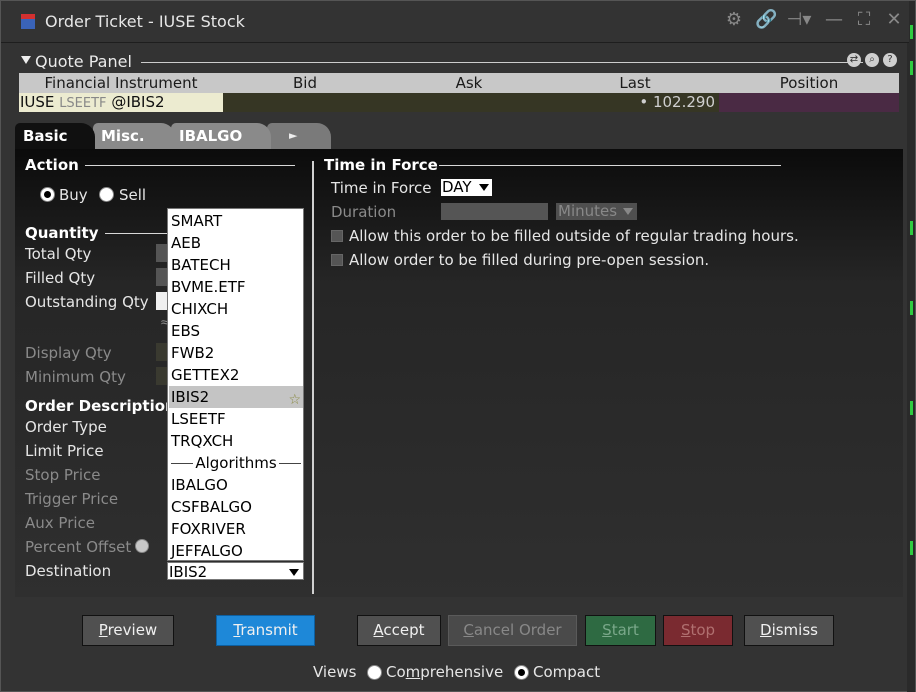  What do you see at coordinates (188, 572) in the screenshot?
I see `destination-value: IBIS2` at bounding box center [188, 572].